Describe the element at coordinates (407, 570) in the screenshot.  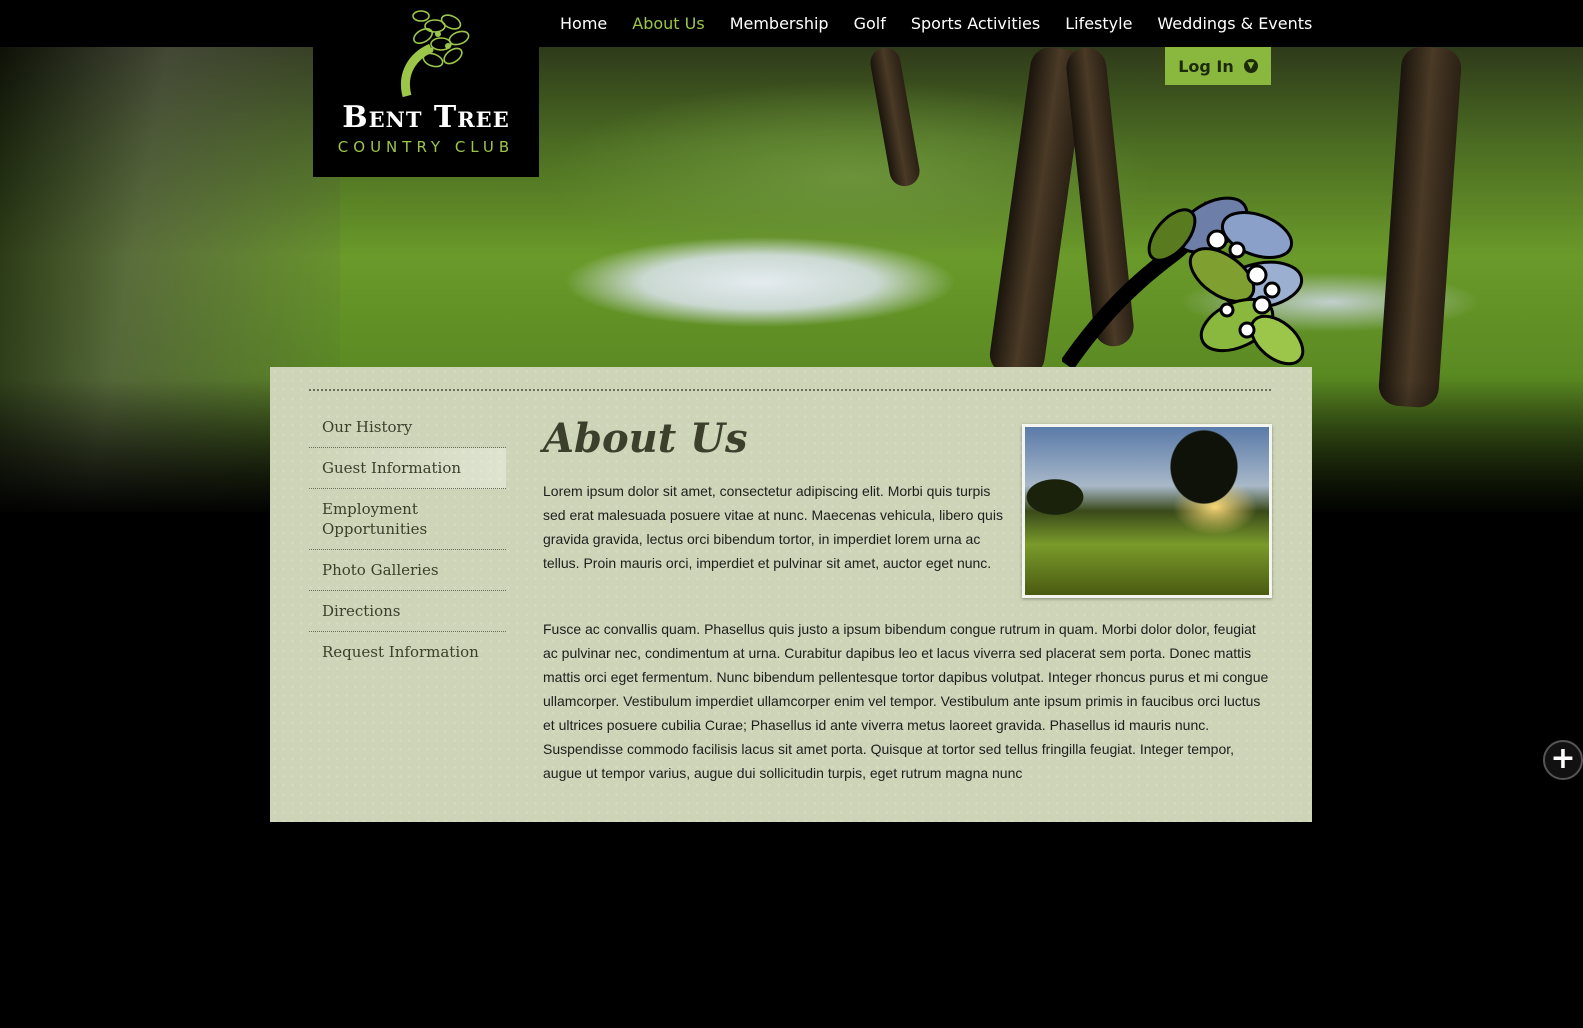
I see `sidebar-item-photo-galleries: Photo Galleries` at that location.